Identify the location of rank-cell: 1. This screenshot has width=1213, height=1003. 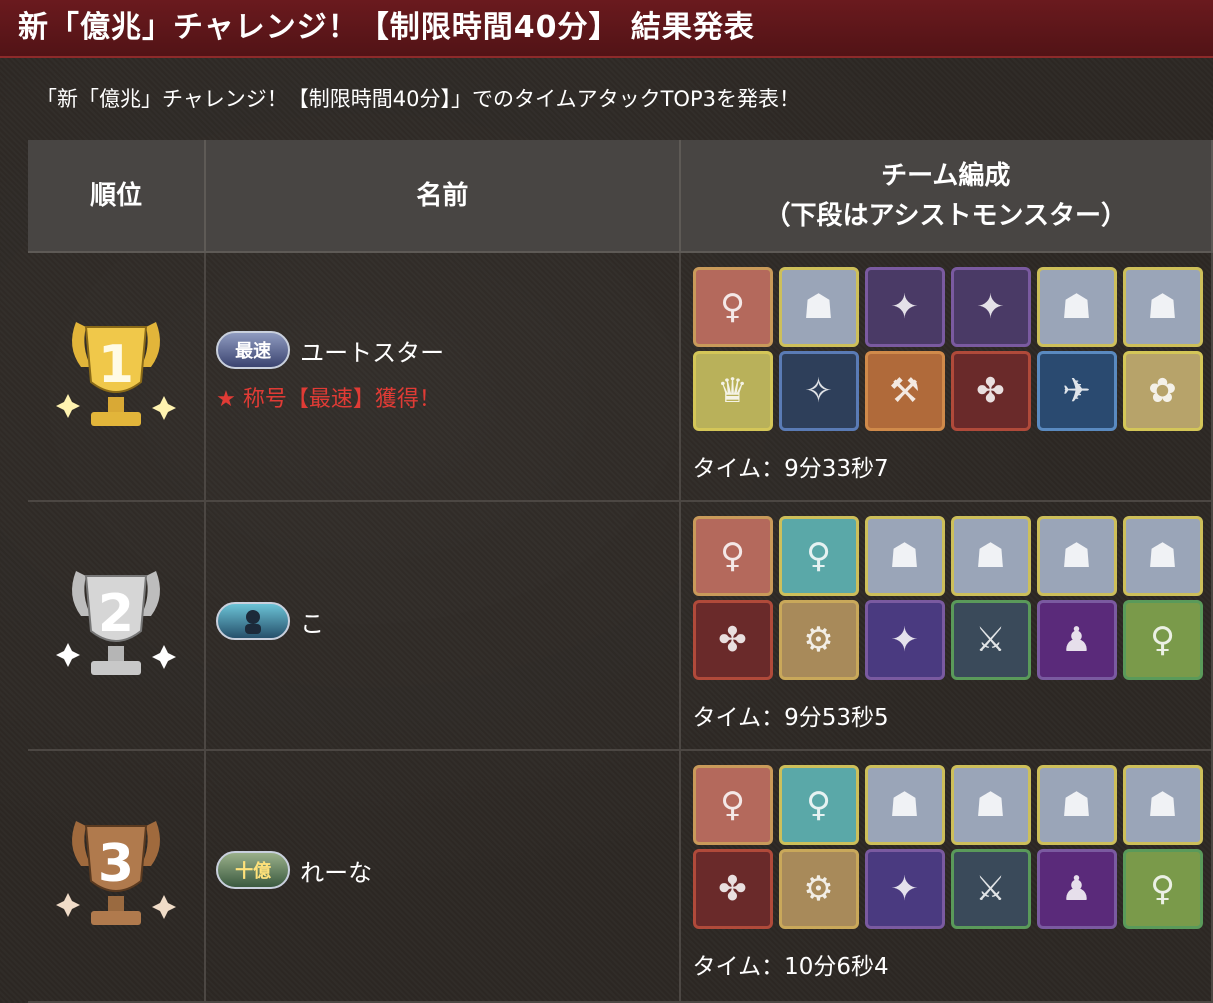
(117, 377).